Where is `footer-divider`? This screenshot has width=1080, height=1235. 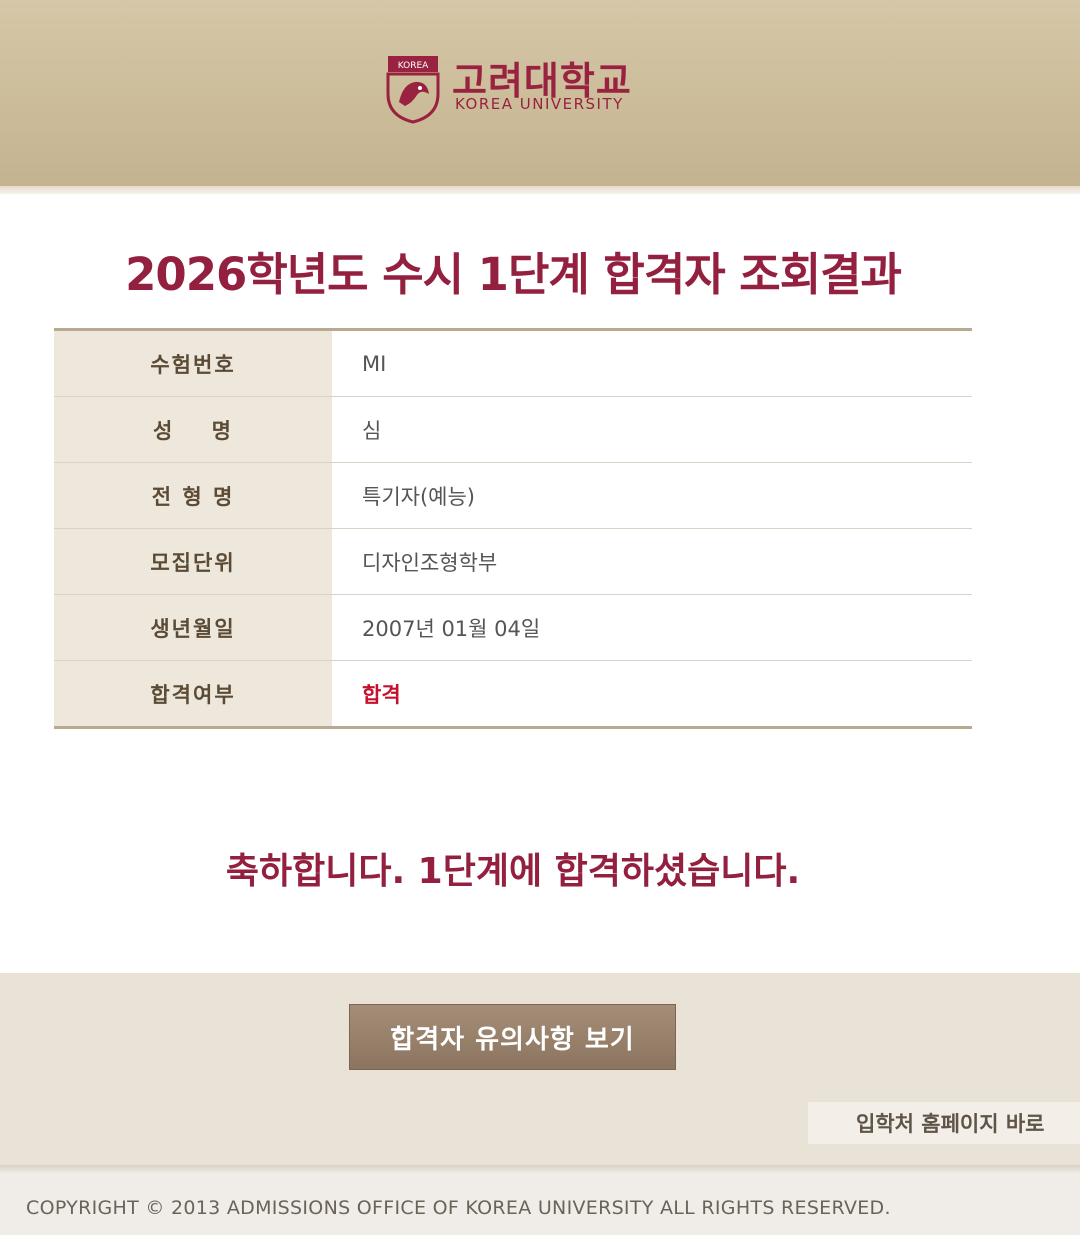
footer-divider is located at coordinates (540, 1169).